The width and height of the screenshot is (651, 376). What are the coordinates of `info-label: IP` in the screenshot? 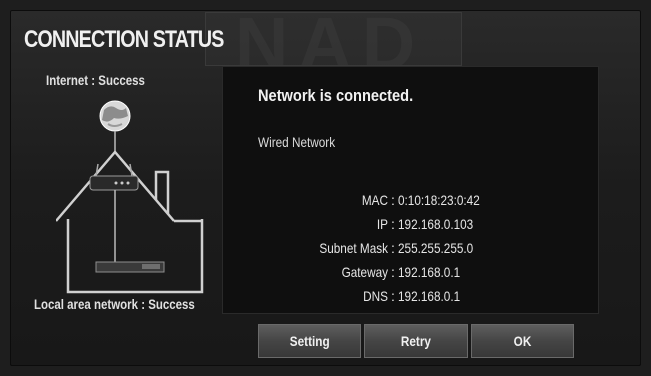 It's located at (382, 224).